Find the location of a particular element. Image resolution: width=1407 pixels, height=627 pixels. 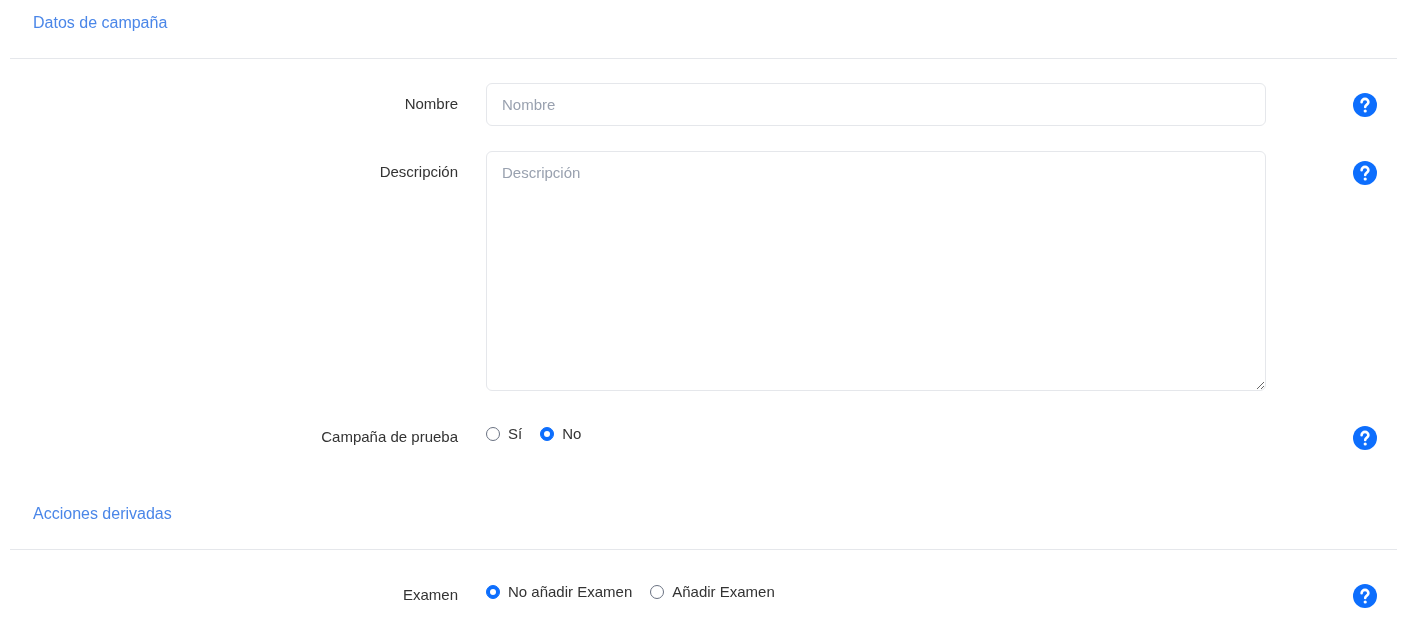

field-label: Campaña de prueba is located at coordinates (389, 437).